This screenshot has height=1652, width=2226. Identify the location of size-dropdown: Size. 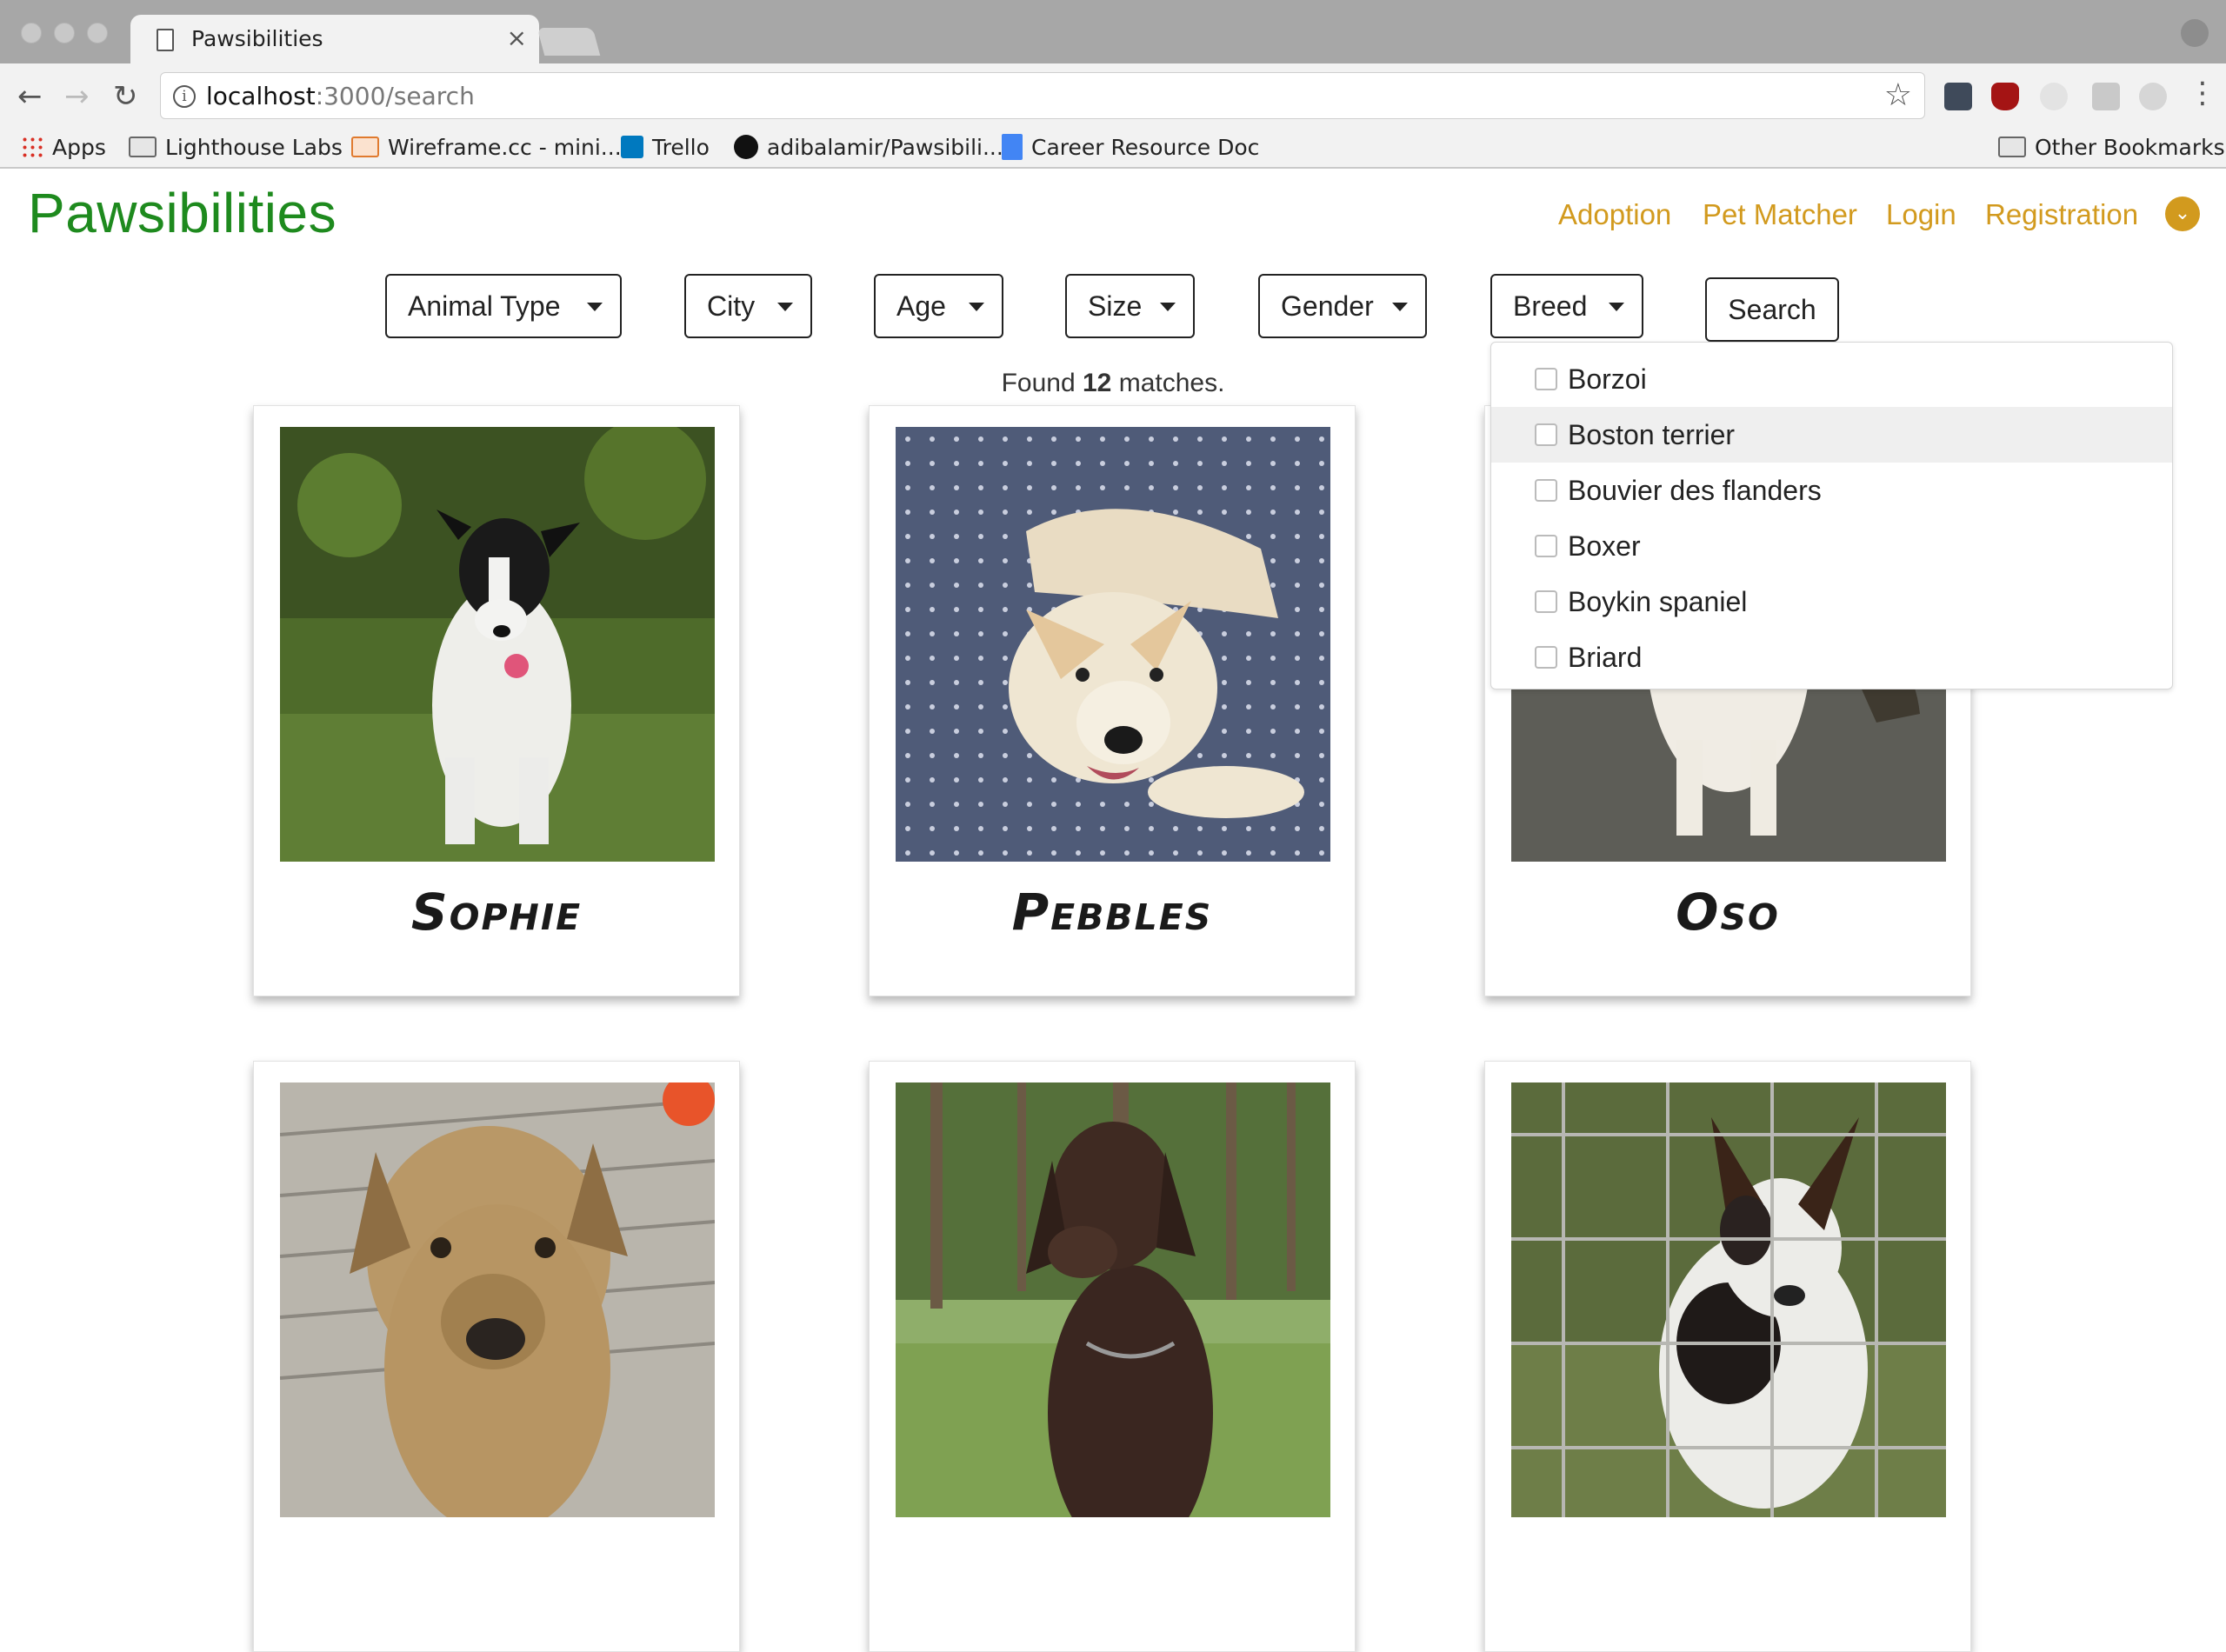
(1130, 306).